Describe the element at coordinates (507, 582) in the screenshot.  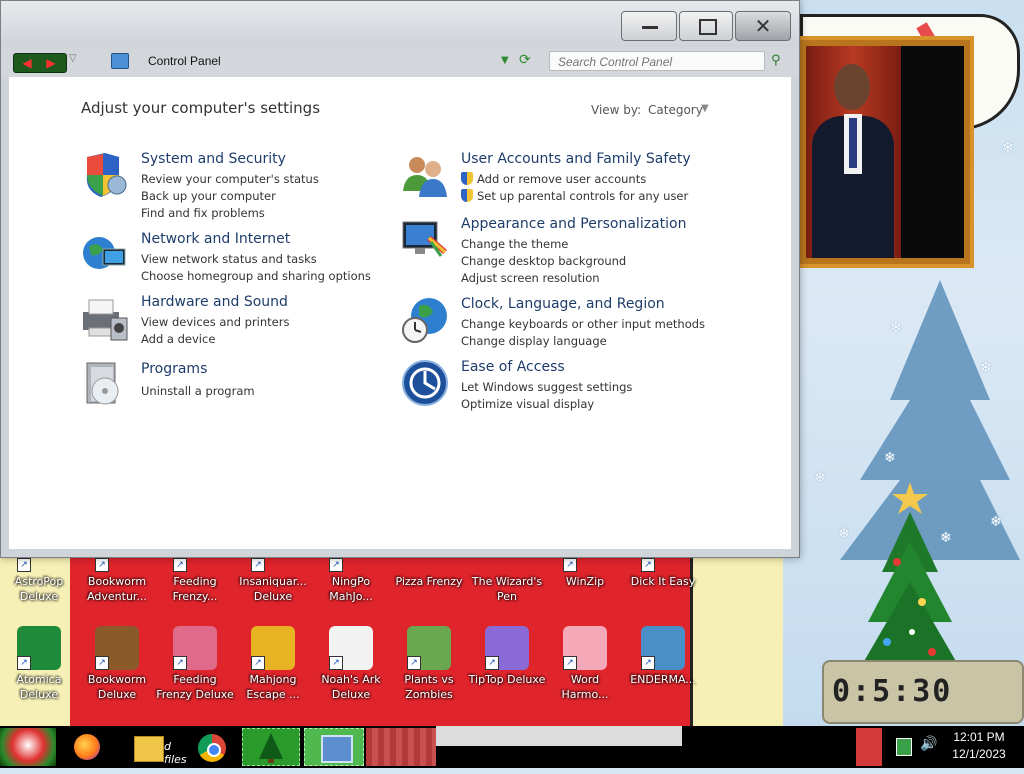
I see `desktop-icon-wizards-pen: The Wizard's Pen` at that location.